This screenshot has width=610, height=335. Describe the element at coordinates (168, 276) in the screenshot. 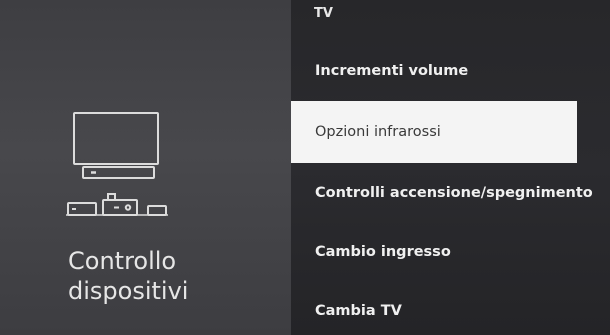

I see `section-title: Controllo dispositivi` at that location.